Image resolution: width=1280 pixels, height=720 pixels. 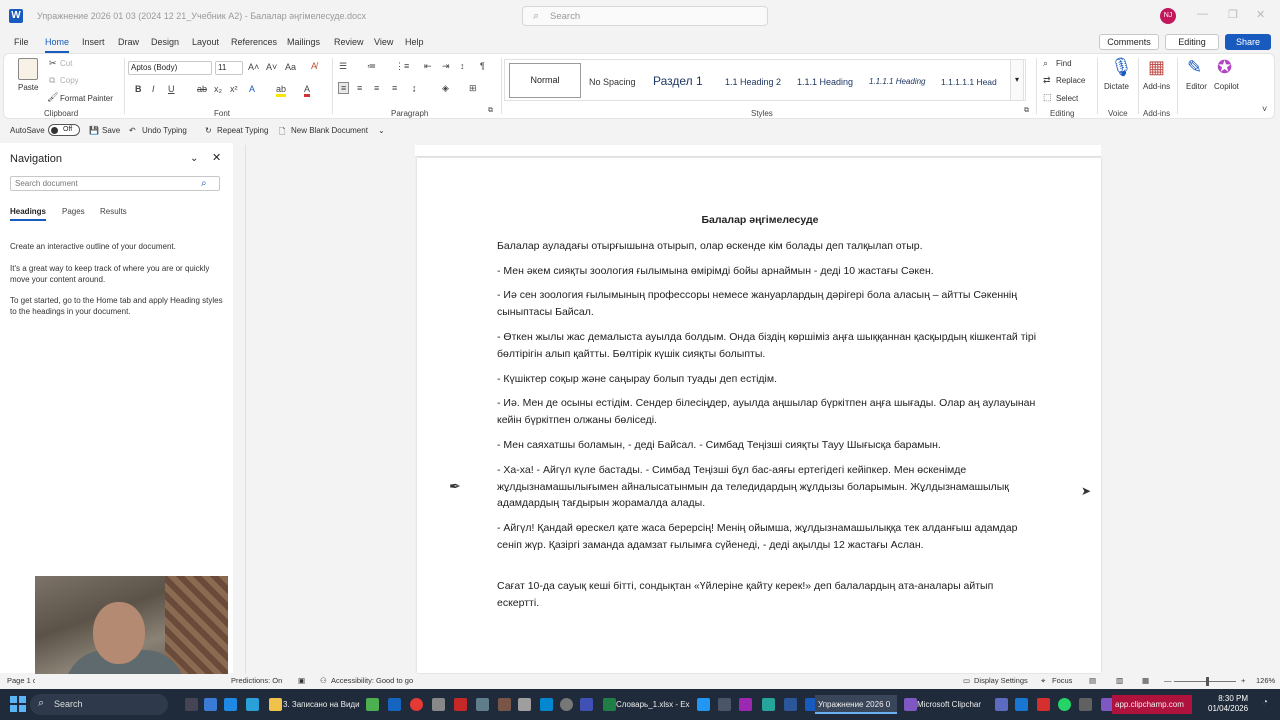 What do you see at coordinates (320, 704) in the screenshot?
I see `taskbar-app-recording: 3. Записано на Види` at bounding box center [320, 704].